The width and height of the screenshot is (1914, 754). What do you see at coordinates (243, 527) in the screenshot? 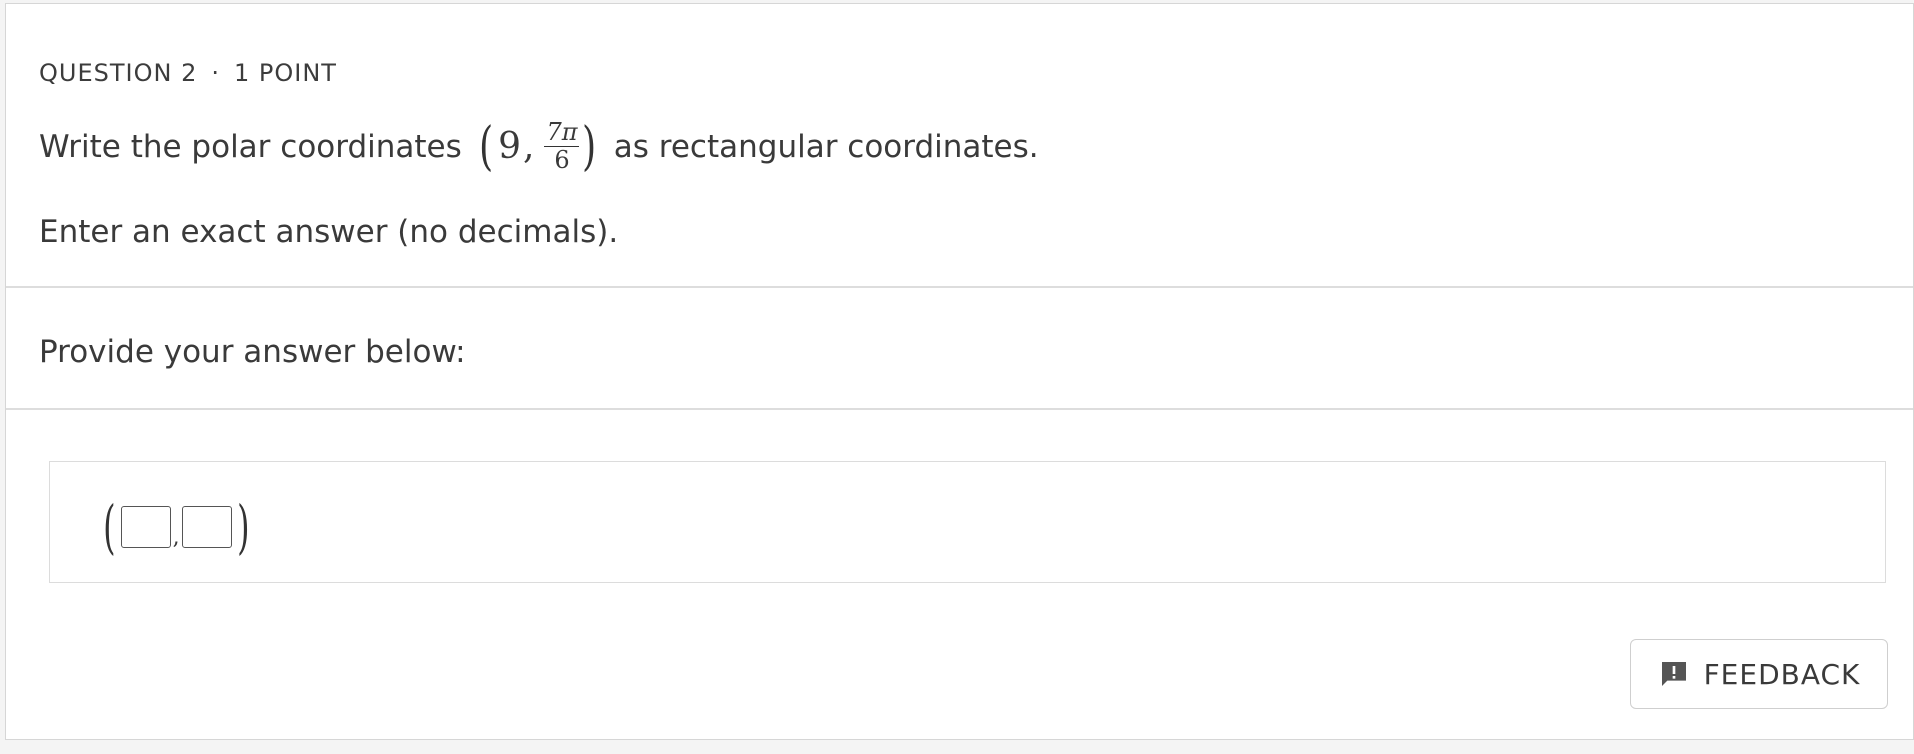
I see `template-close-paren: )` at bounding box center [243, 527].